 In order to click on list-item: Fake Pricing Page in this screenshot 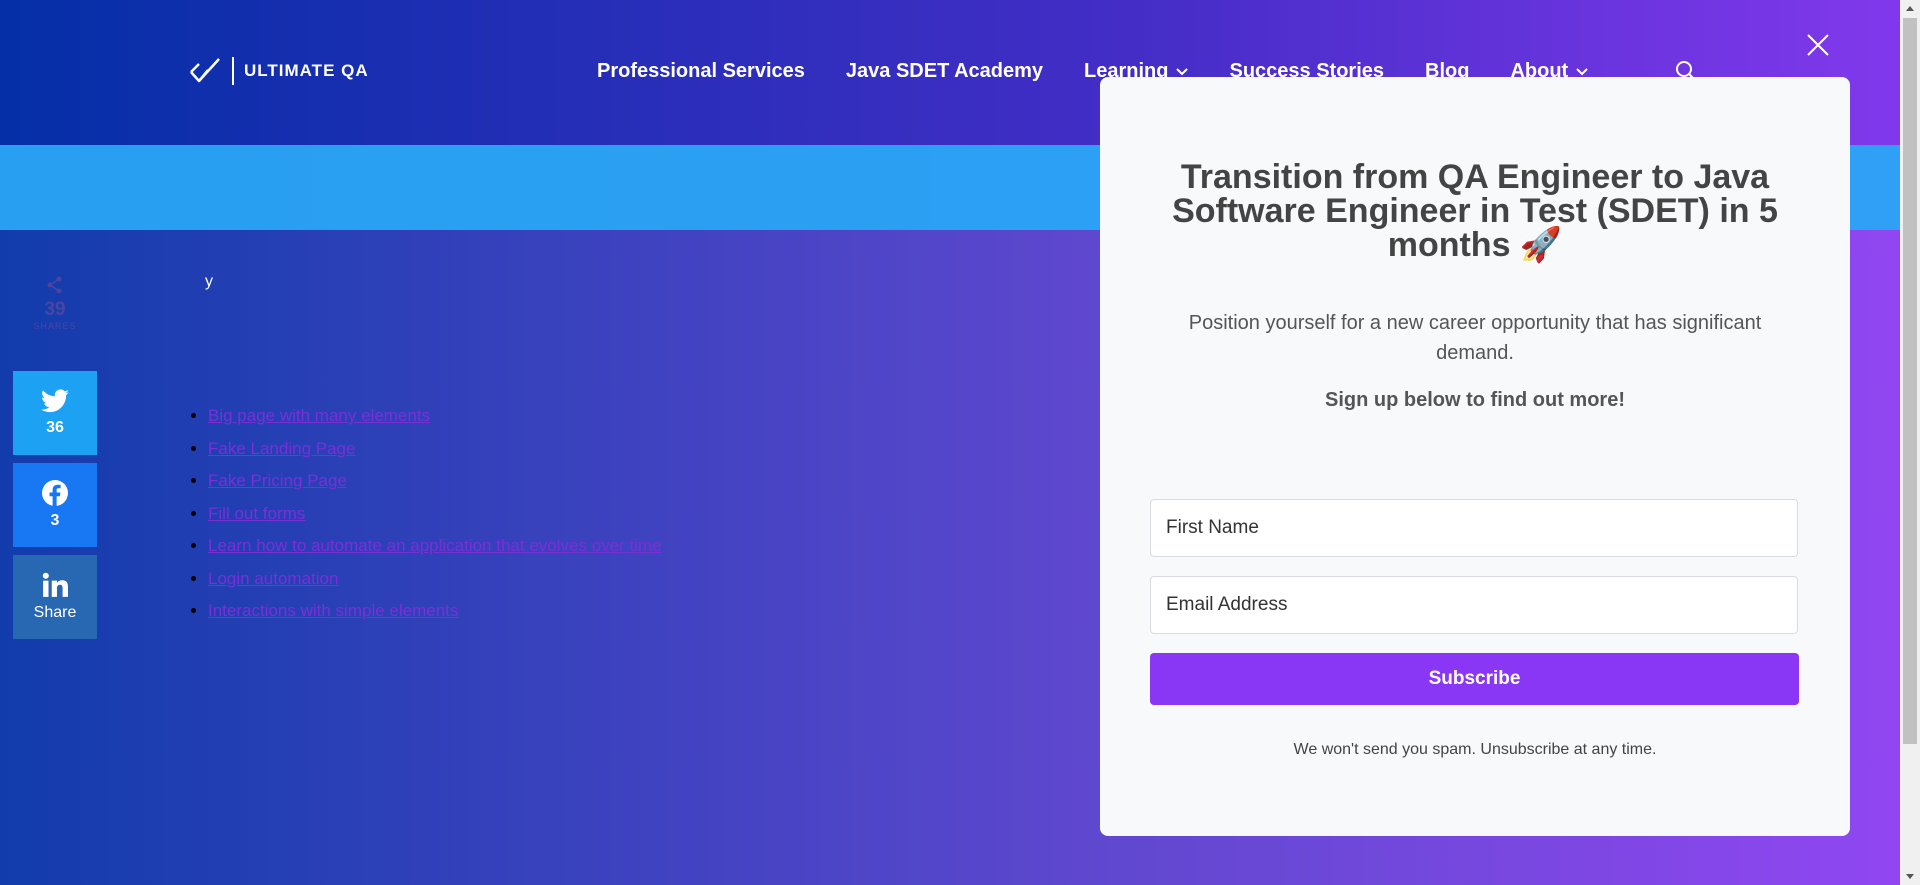, I will do `click(435, 481)`.